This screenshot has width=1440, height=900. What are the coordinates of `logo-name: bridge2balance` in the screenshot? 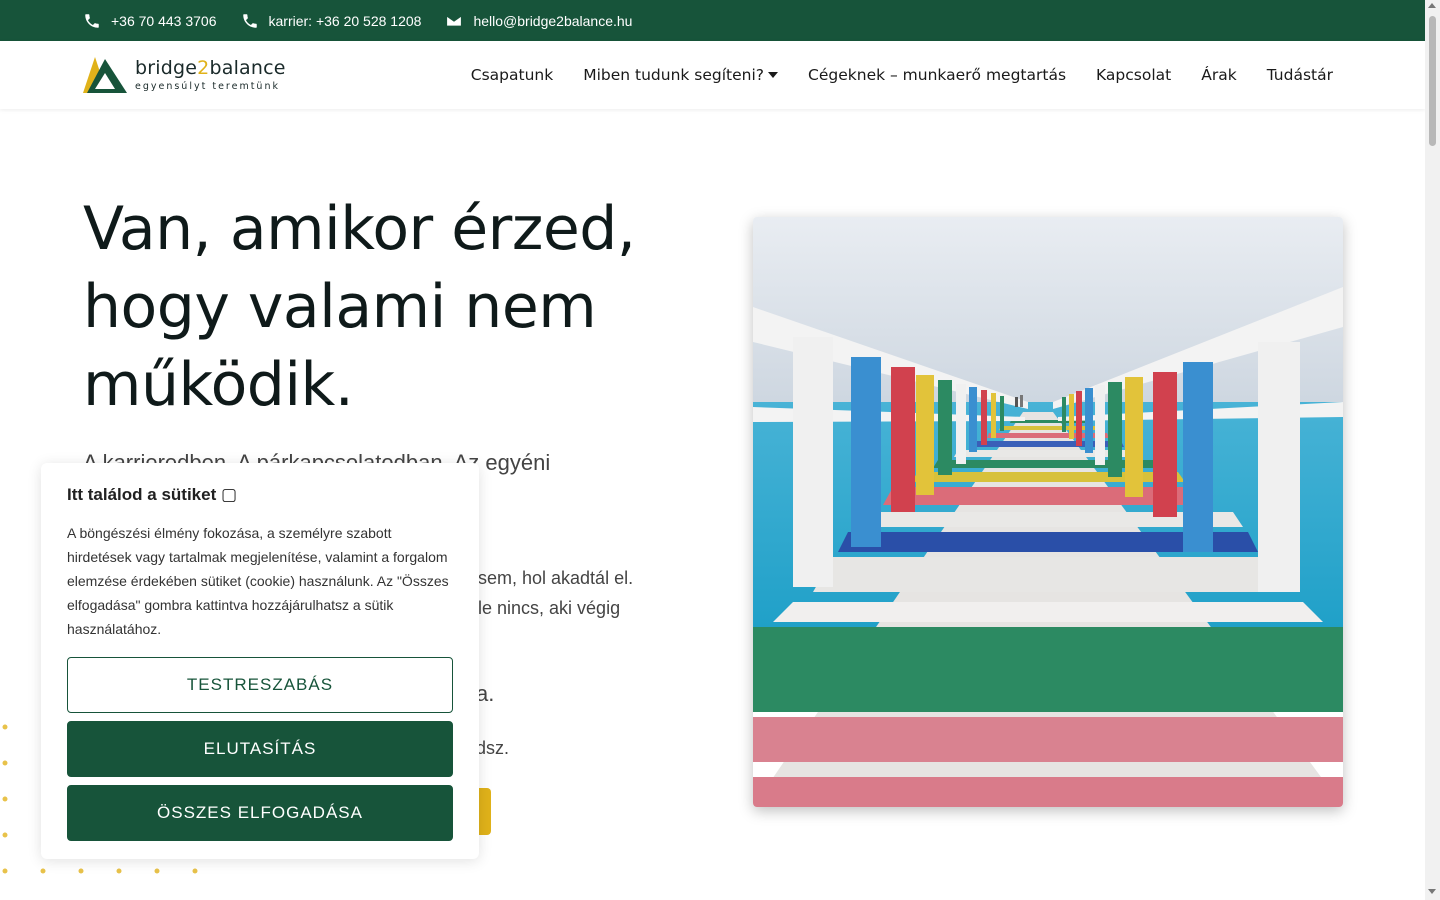 It's located at (210, 67).